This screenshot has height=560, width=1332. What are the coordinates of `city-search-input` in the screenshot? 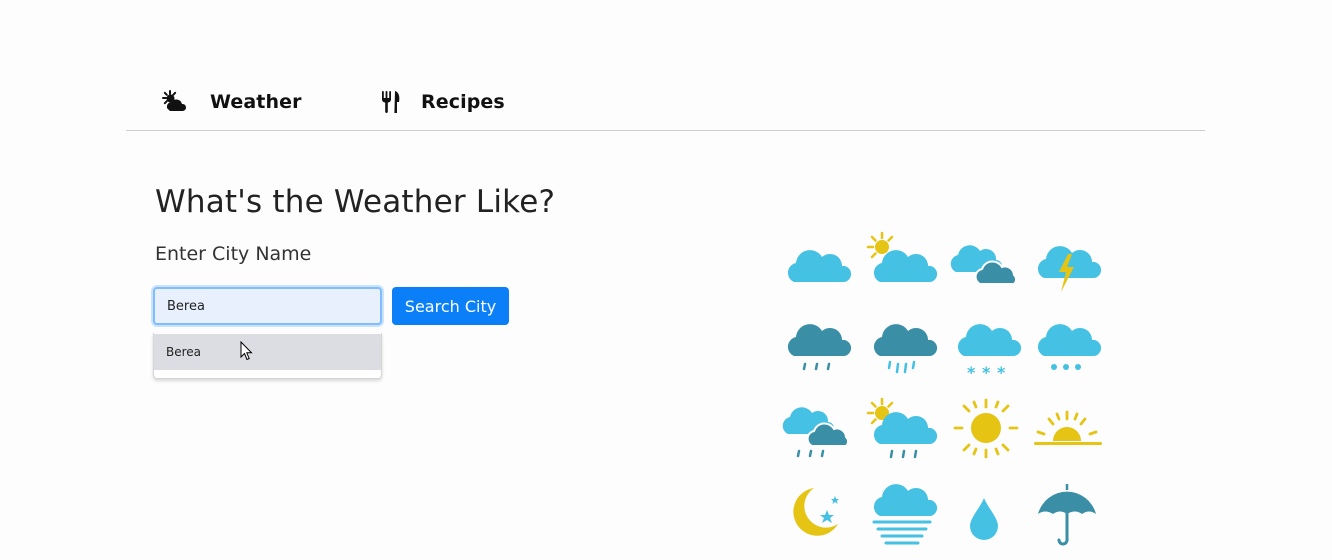 It's located at (267, 306).